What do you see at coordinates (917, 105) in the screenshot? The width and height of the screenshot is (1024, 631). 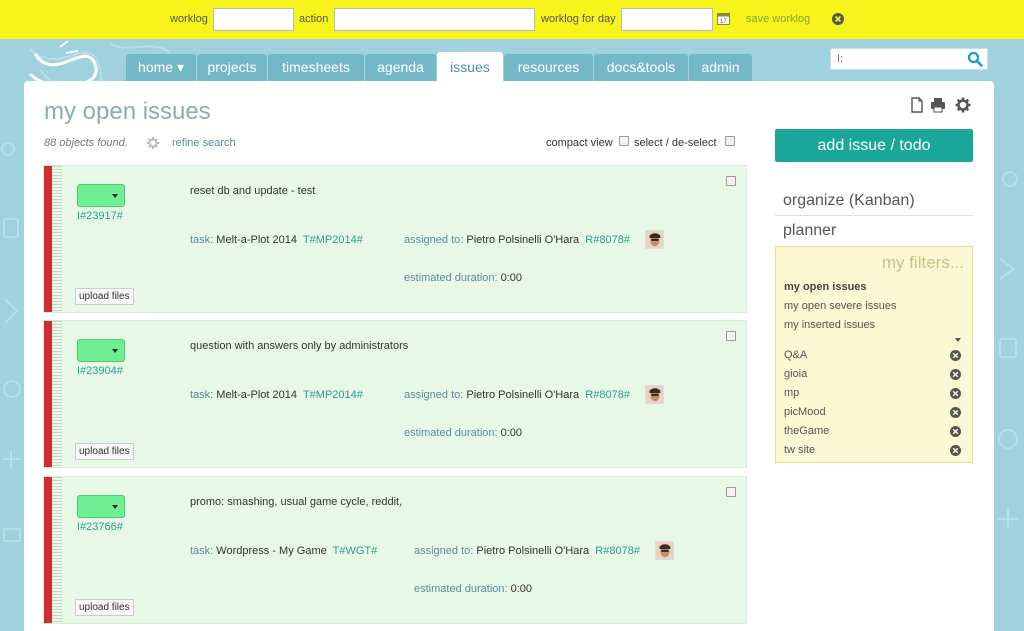 I see `new-document-icon` at bounding box center [917, 105].